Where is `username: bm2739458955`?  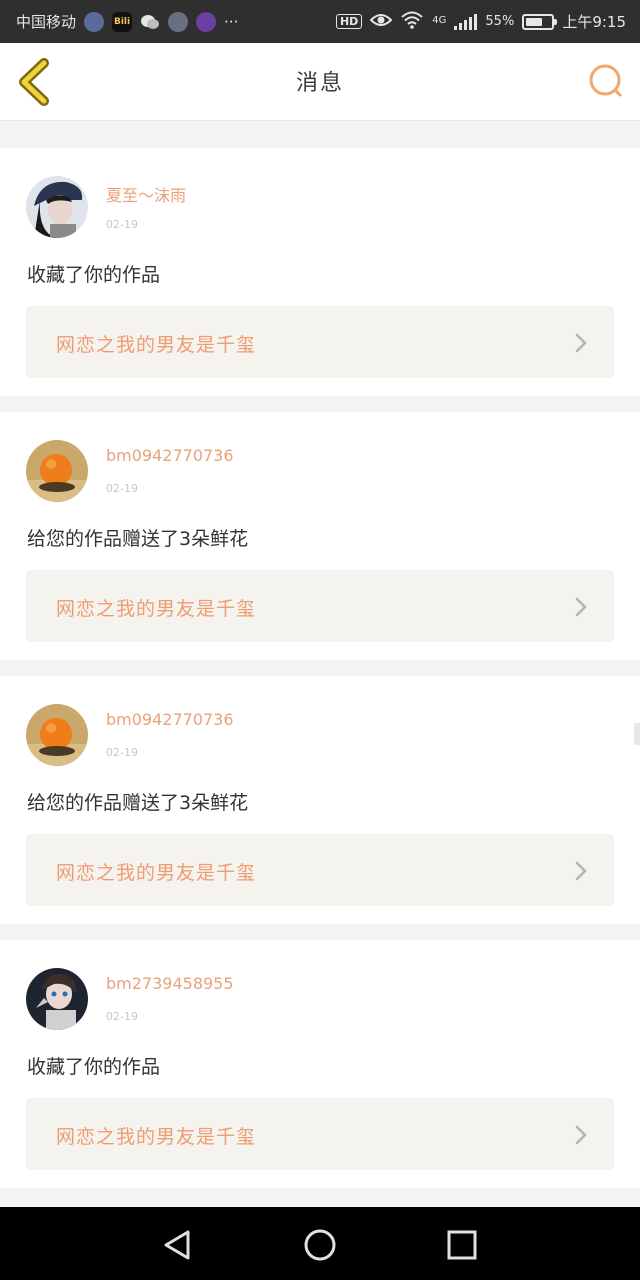 username: bm2739458955 is located at coordinates (170, 983).